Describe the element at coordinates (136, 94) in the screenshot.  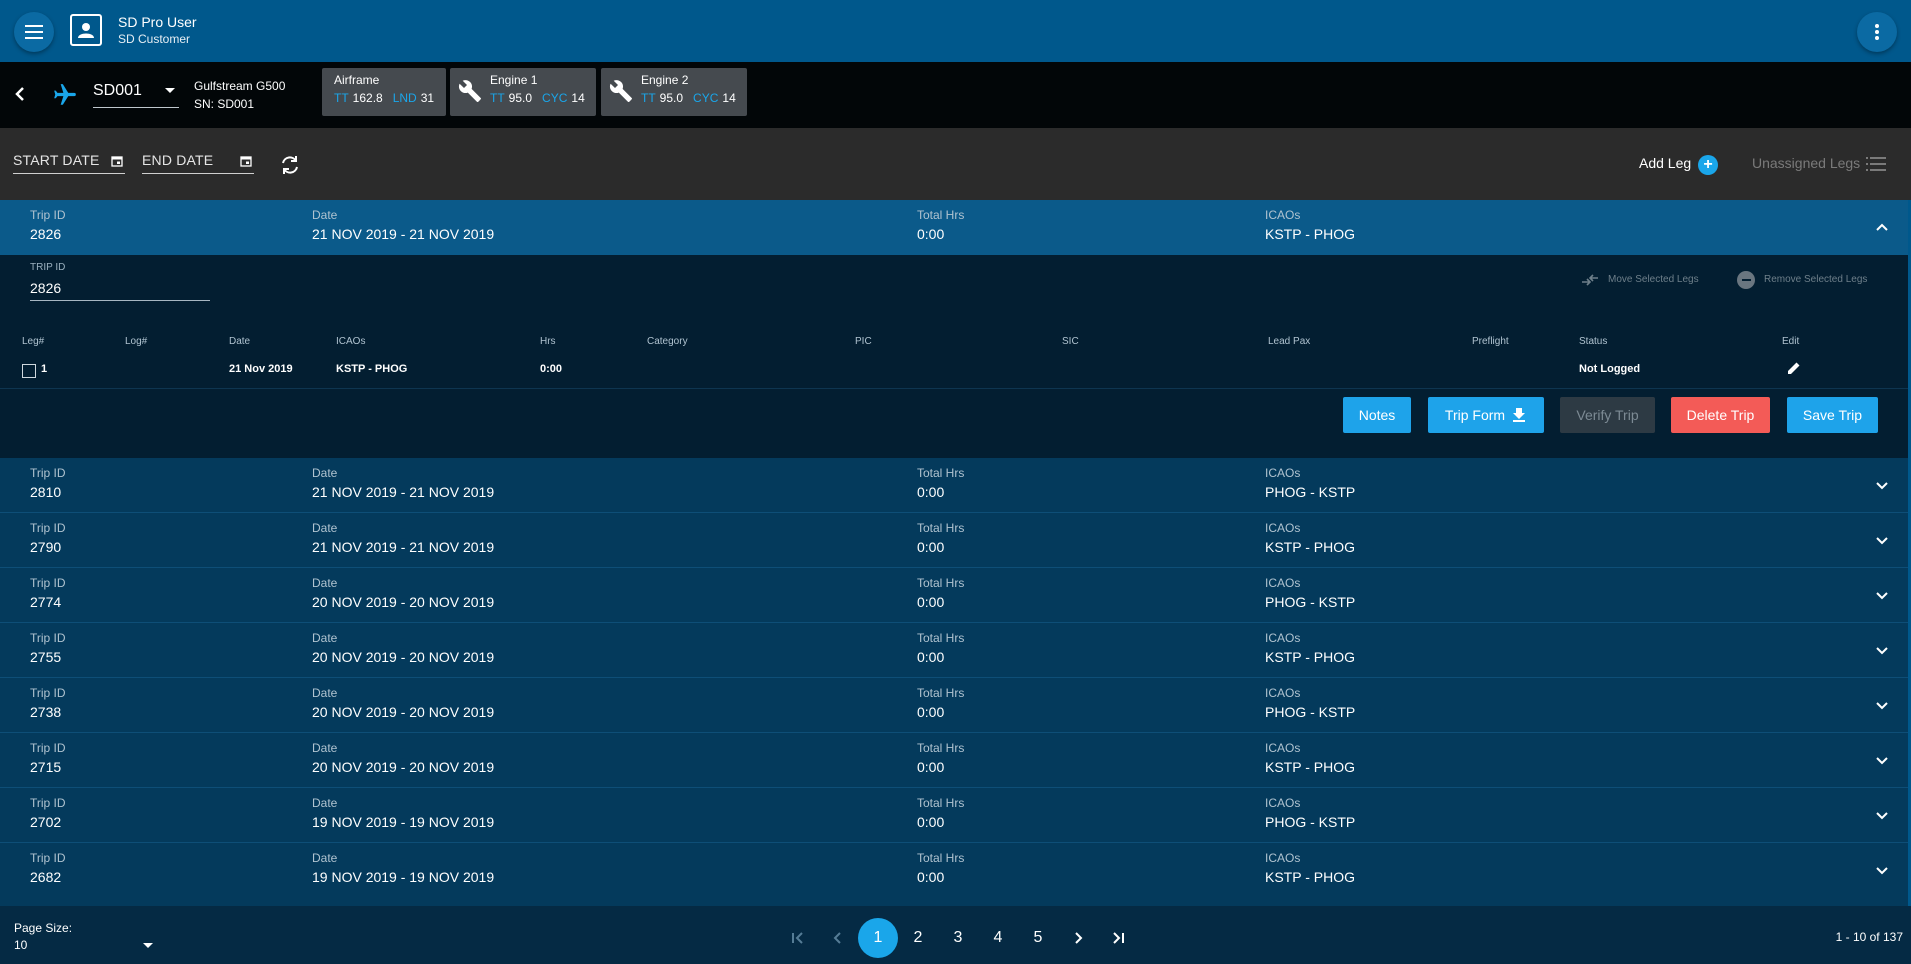
I see `aircraft-select: SD001` at that location.